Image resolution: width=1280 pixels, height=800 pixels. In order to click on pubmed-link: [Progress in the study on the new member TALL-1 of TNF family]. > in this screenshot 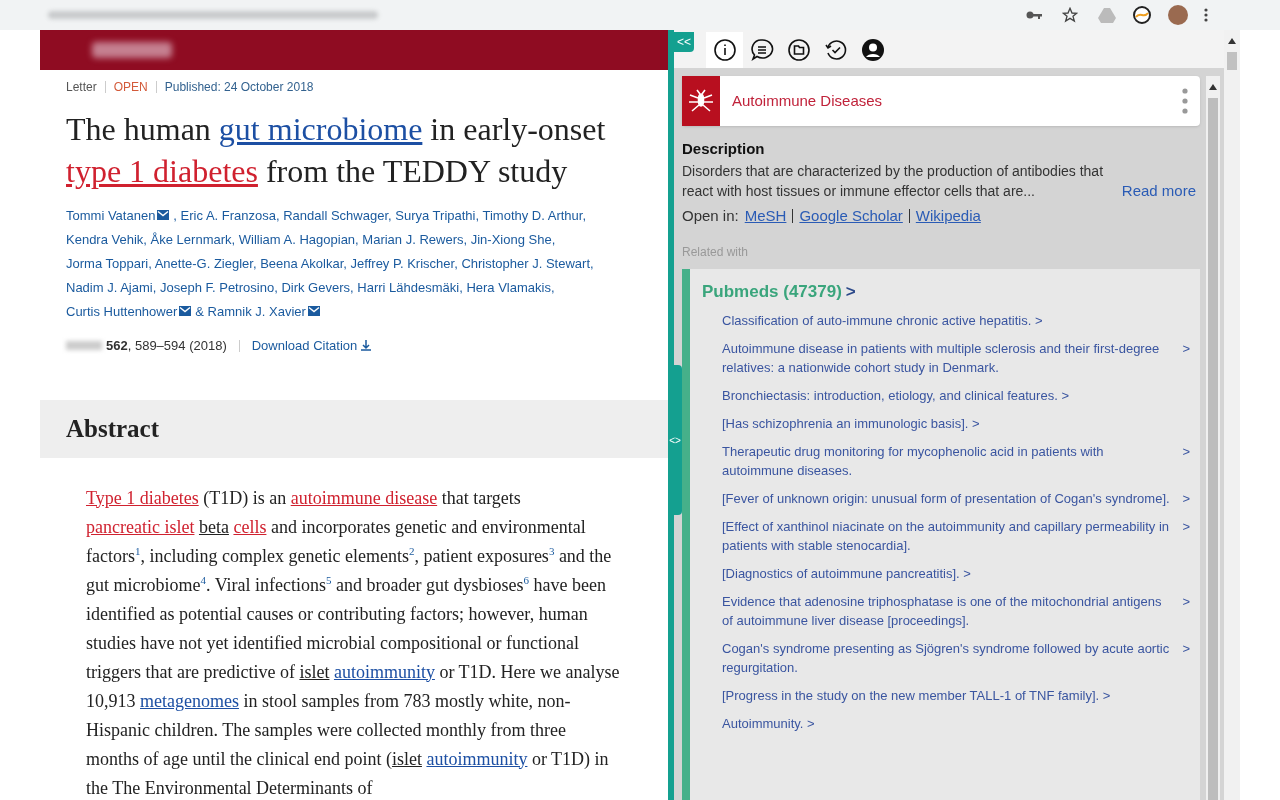, I will do `click(956, 695)`.